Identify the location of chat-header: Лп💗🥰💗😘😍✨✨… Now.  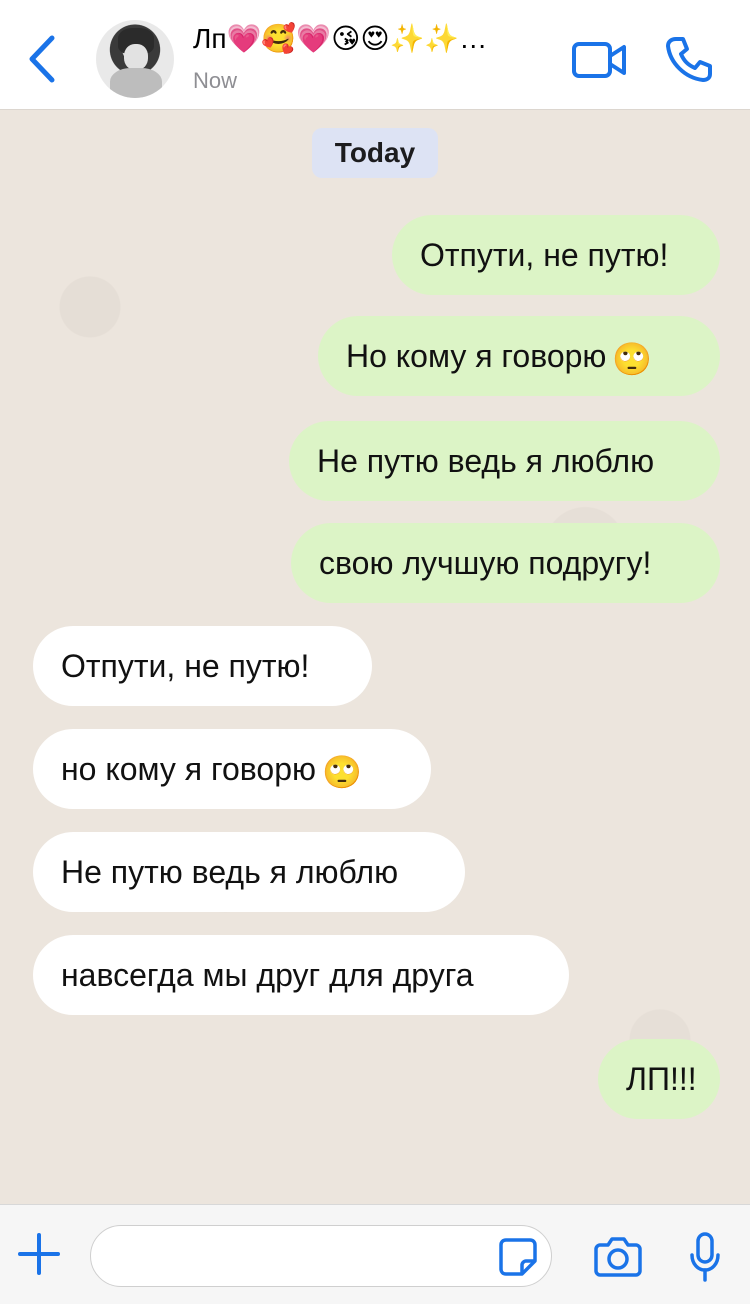
(375, 55).